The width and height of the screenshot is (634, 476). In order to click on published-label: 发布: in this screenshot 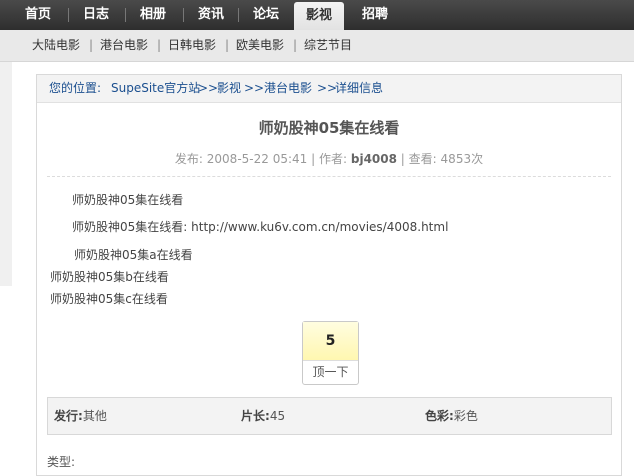, I will do `click(188, 159)`.